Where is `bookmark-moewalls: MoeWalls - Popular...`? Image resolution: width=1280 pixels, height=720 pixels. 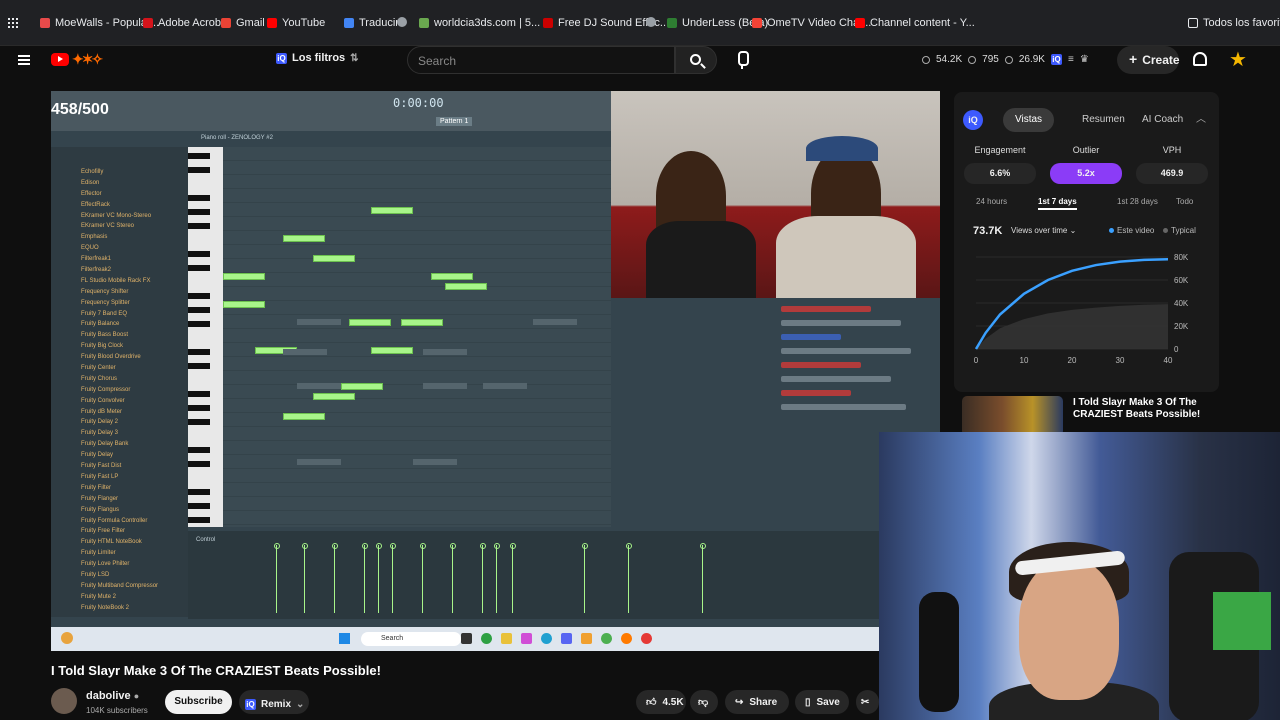 bookmark-moewalls: MoeWalls - Popular... is located at coordinates (99, 23).